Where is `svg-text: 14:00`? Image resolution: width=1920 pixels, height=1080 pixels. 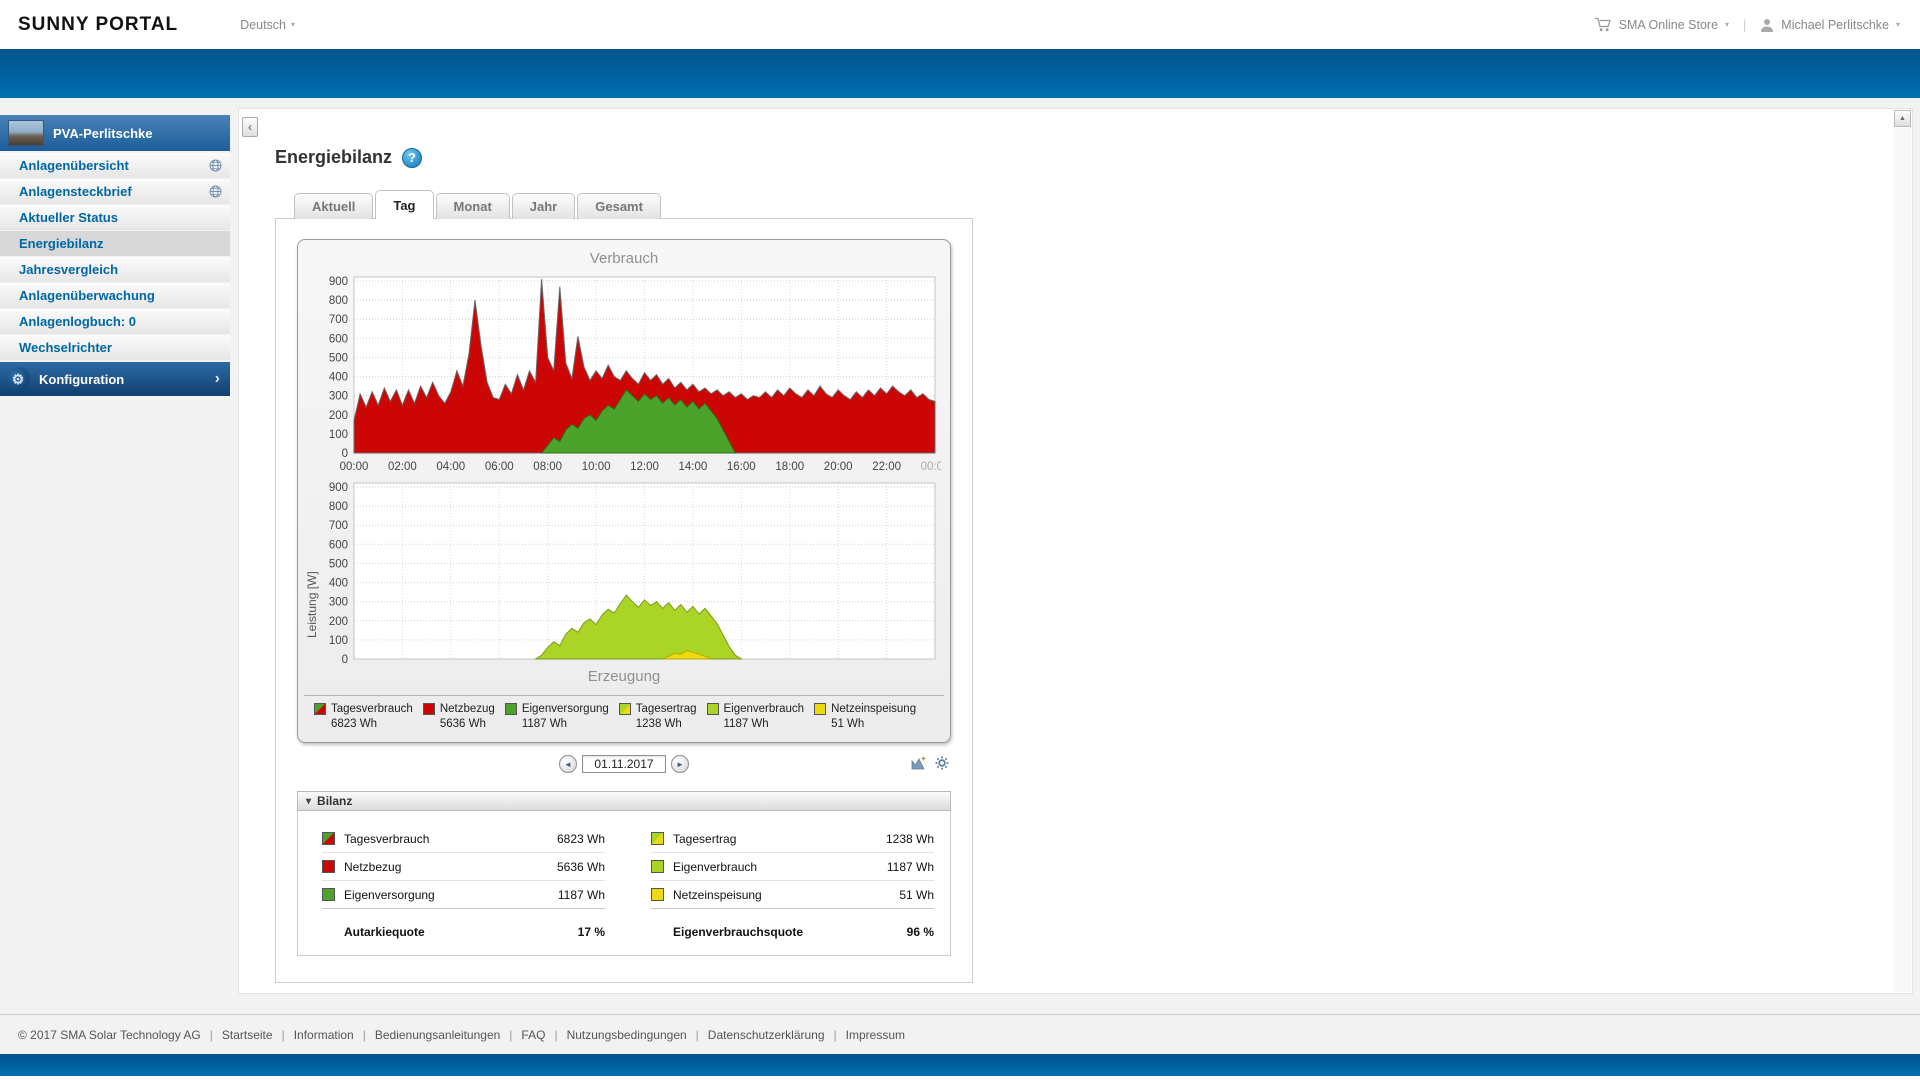
svg-text: 14:00 is located at coordinates (693, 467).